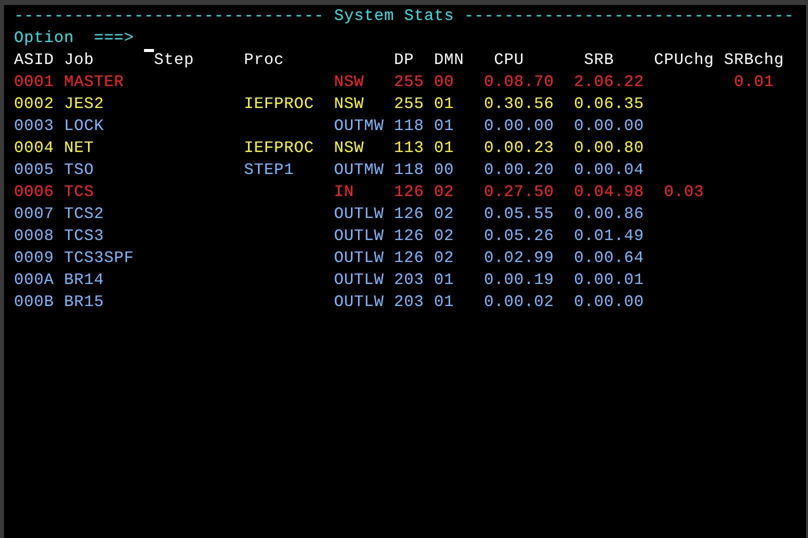 The image size is (808, 538). What do you see at coordinates (519, 82) in the screenshot?
I see `table-cell: 0.08.70` at bounding box center [519, 82].